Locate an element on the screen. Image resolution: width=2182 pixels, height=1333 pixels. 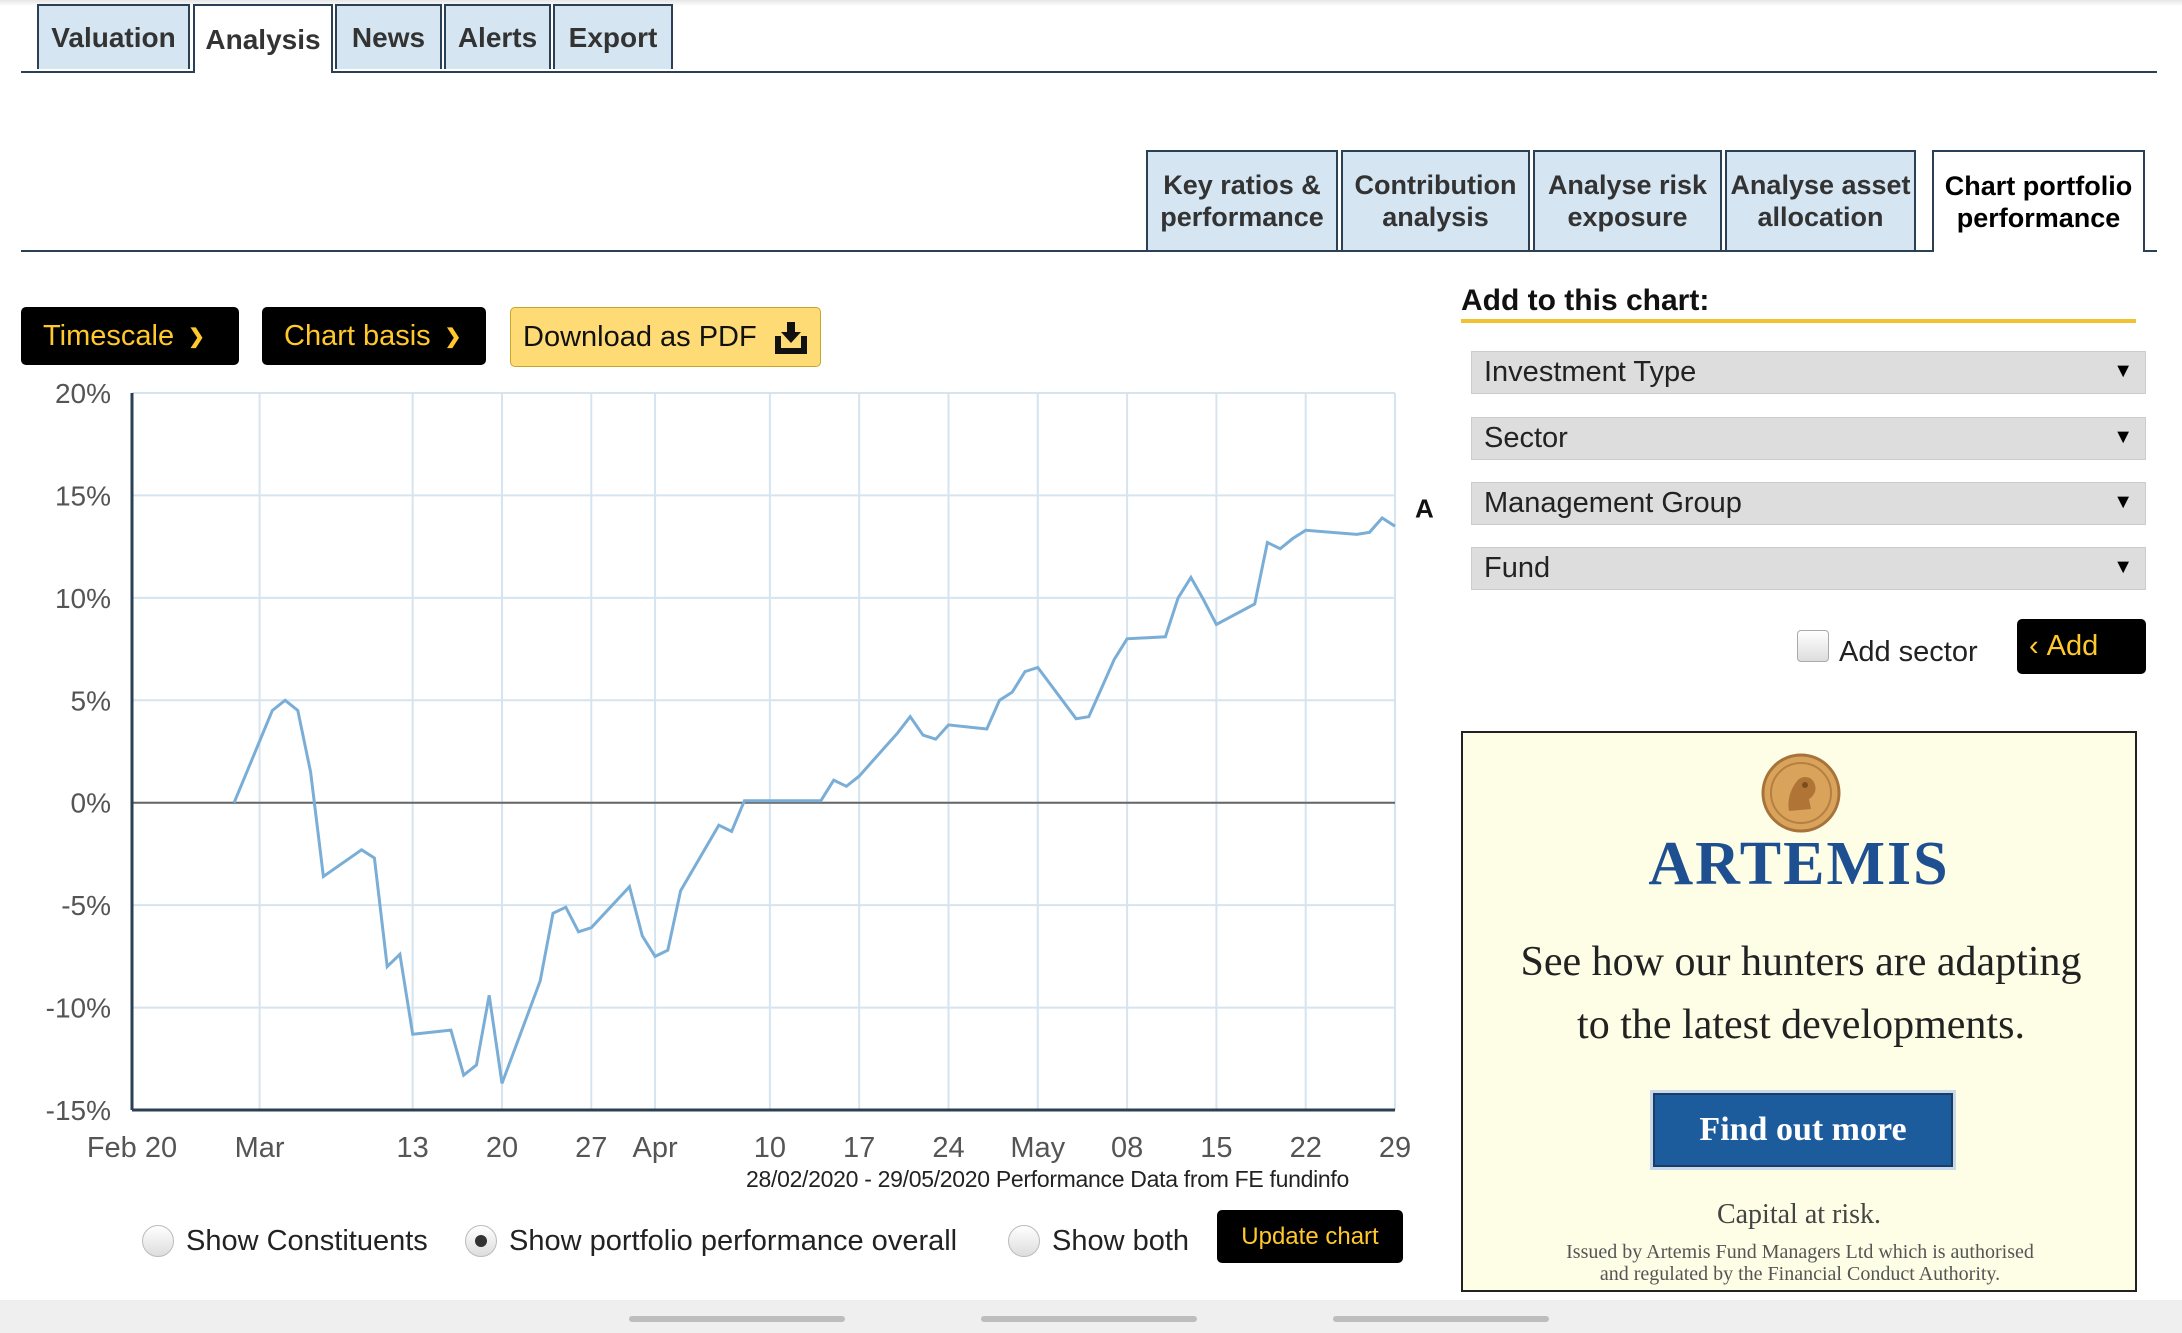
select-value: Management Group is located at coordinates (1613, 503).